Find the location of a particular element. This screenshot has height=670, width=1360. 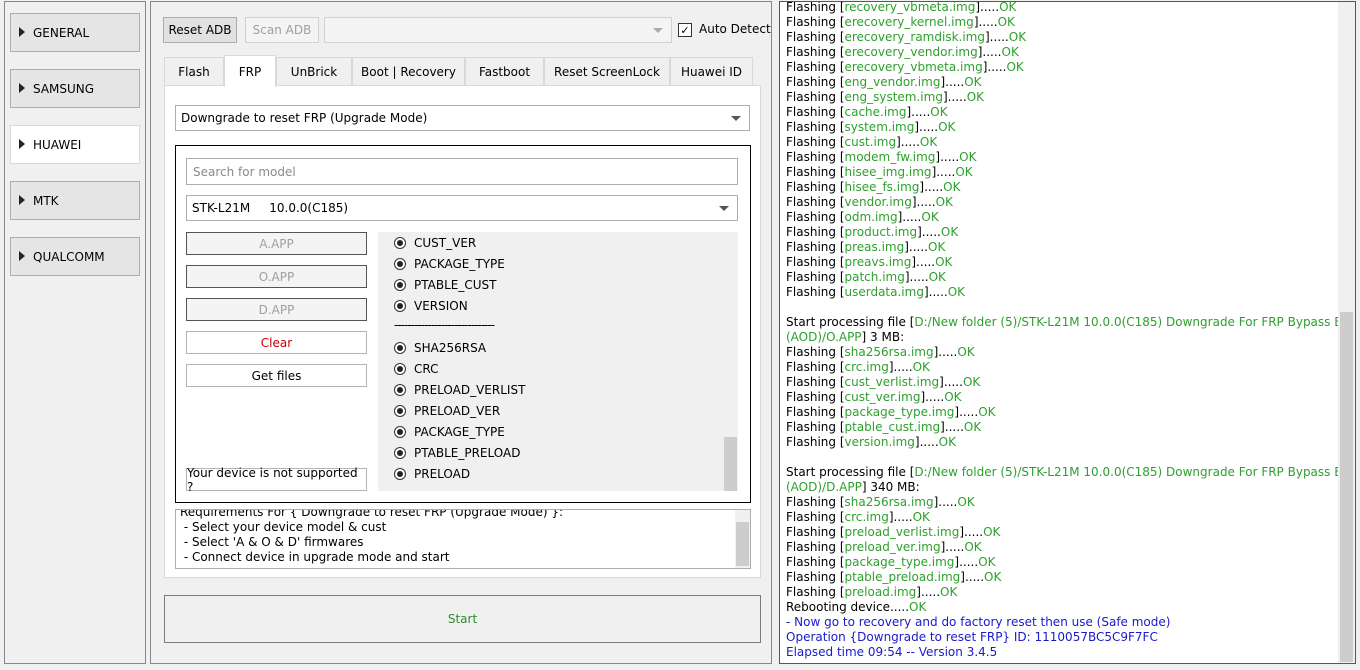

partition-option: PRELOAD_VER is located at coordinates (447, 411).